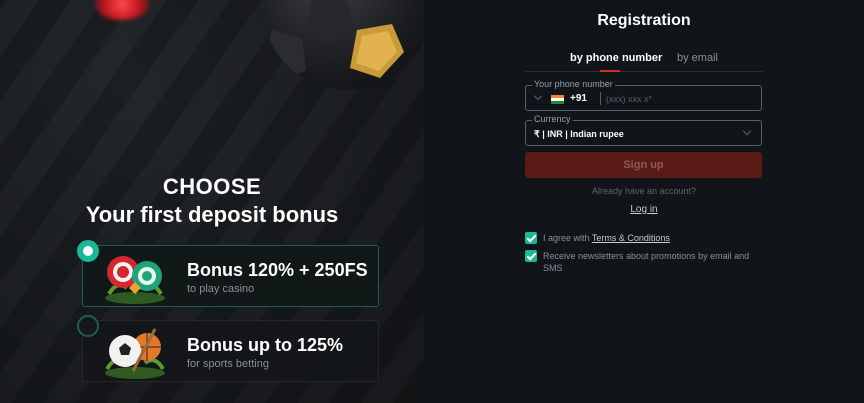 This screenshot has height=403, width=864. What do you see at coordinates (643, 165) in the screenshot?
I see `sign-up-button: Sign up` at bounding box center [643, 165].